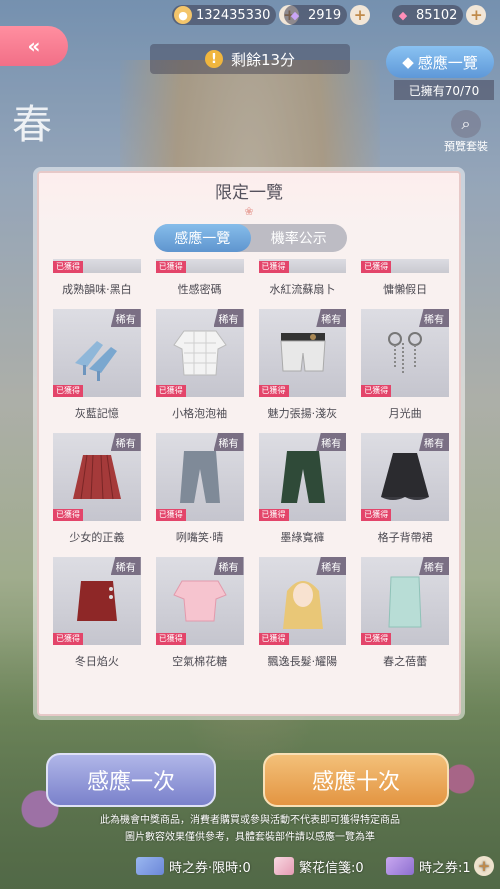 This screenshot has width=500, height=889. I want to click on timer-text: 剩餘13分, so click(263, 59).